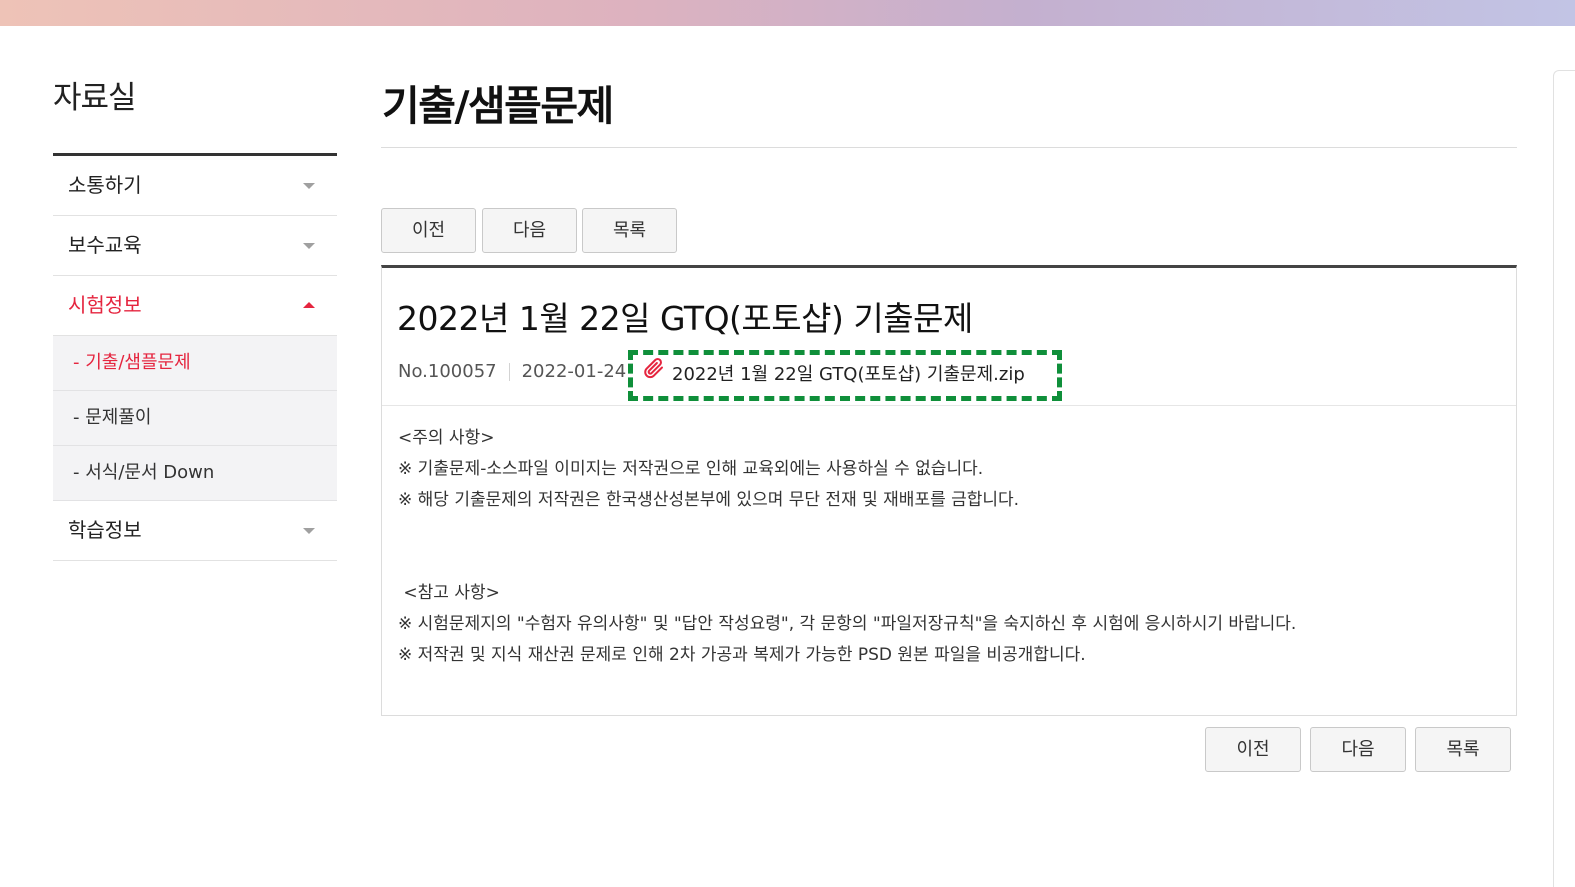  I want to click on body-line: <참고 사항>, so click(449, 593).